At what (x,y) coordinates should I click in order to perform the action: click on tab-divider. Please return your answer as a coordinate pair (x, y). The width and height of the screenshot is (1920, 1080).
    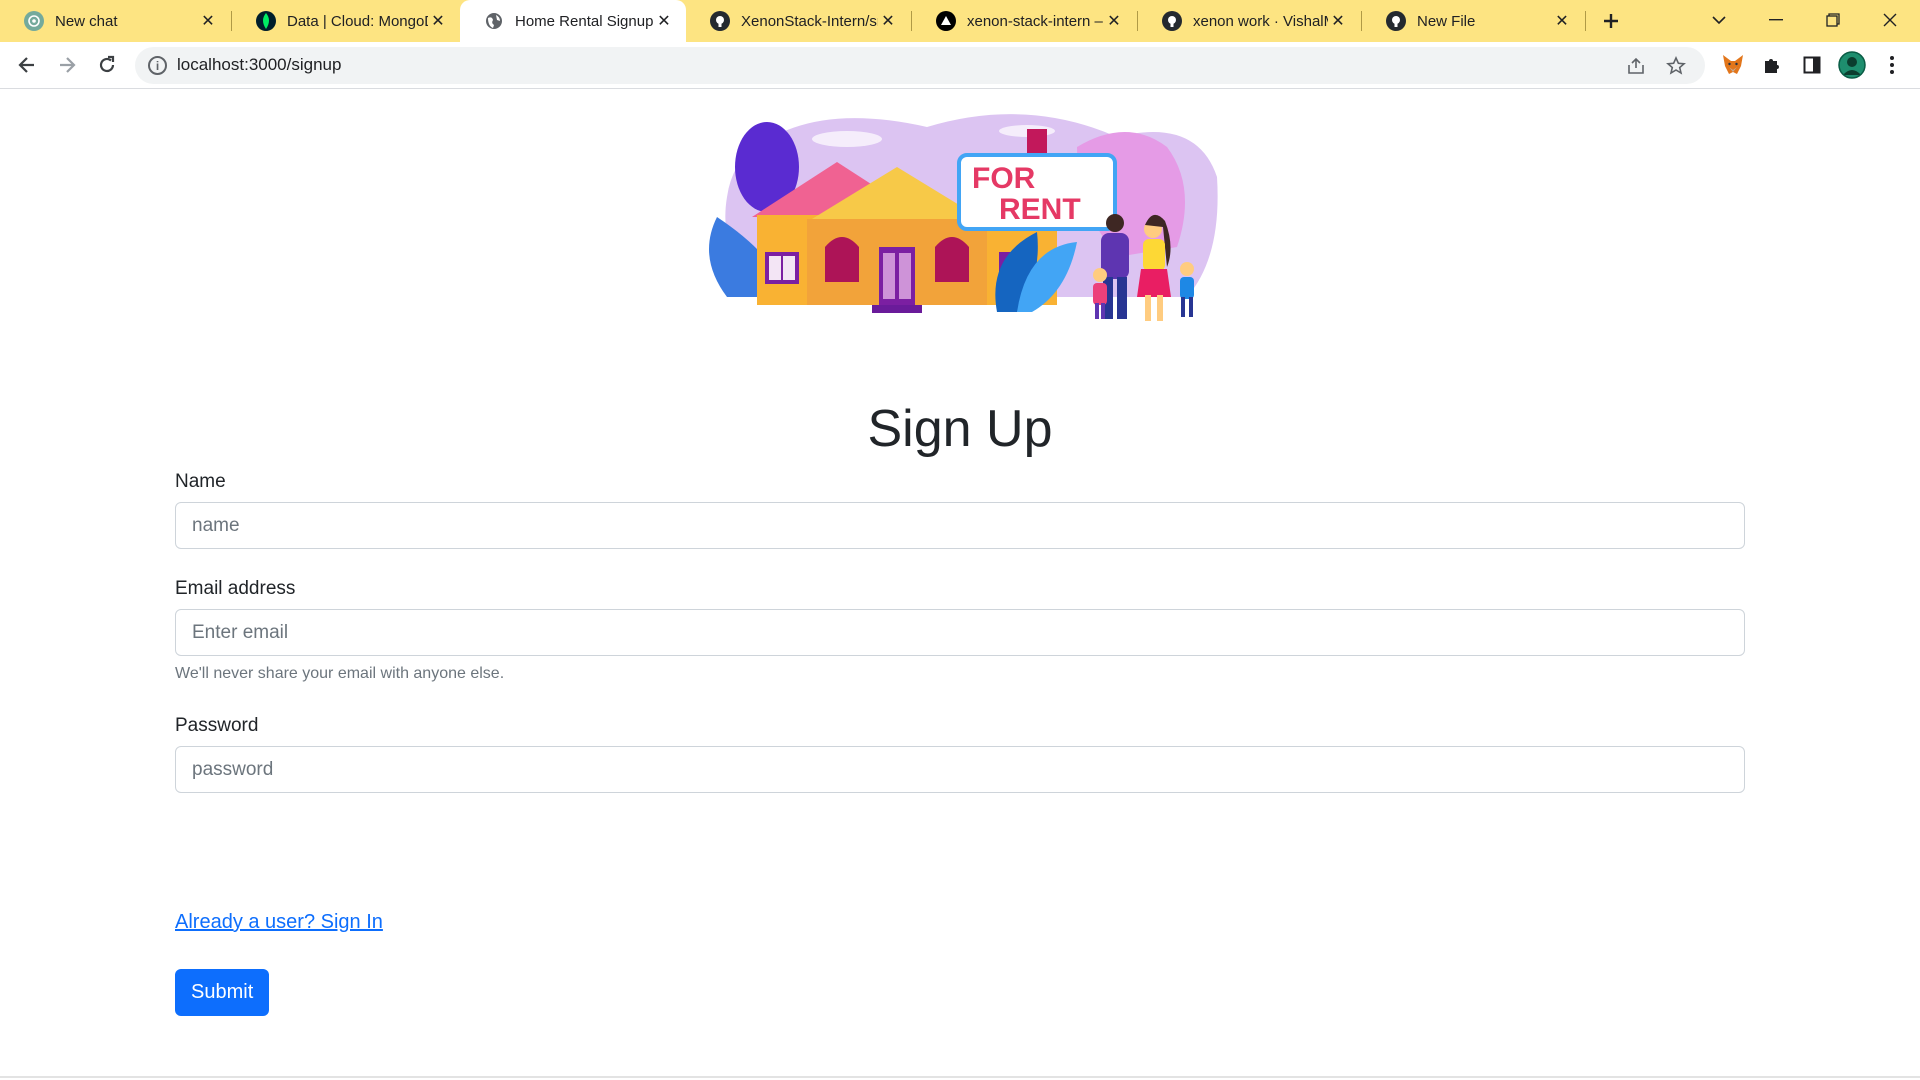
    Looking at the image, I should click on (1585, 21).